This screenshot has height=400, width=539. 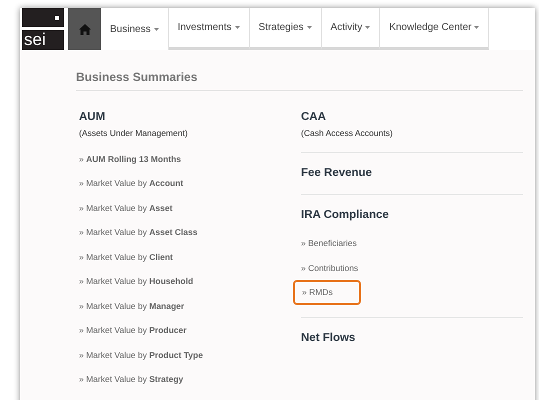 I want to click on report-link: » Market Value by Client, so click(x=126, y=257).